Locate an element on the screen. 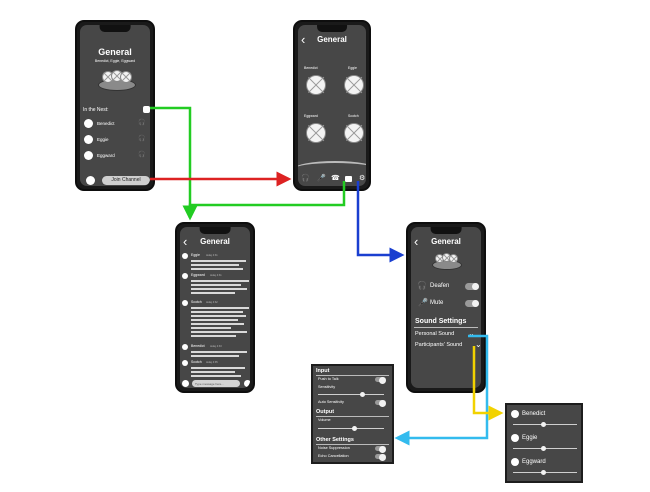 Image resolution: width=650 pixels, height=492 pixels. arrow-settings is located at coordinates (380, 222).